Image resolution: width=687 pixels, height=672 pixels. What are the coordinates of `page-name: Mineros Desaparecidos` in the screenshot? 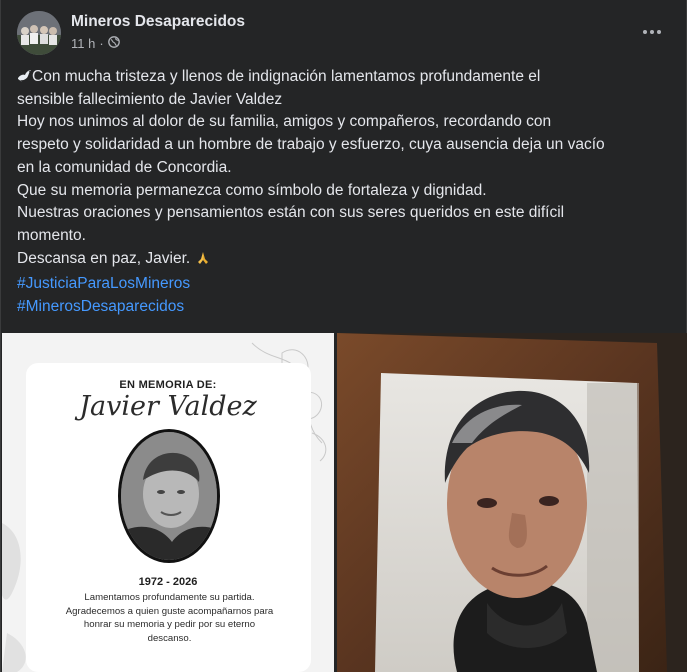 It's located at (158, 22).